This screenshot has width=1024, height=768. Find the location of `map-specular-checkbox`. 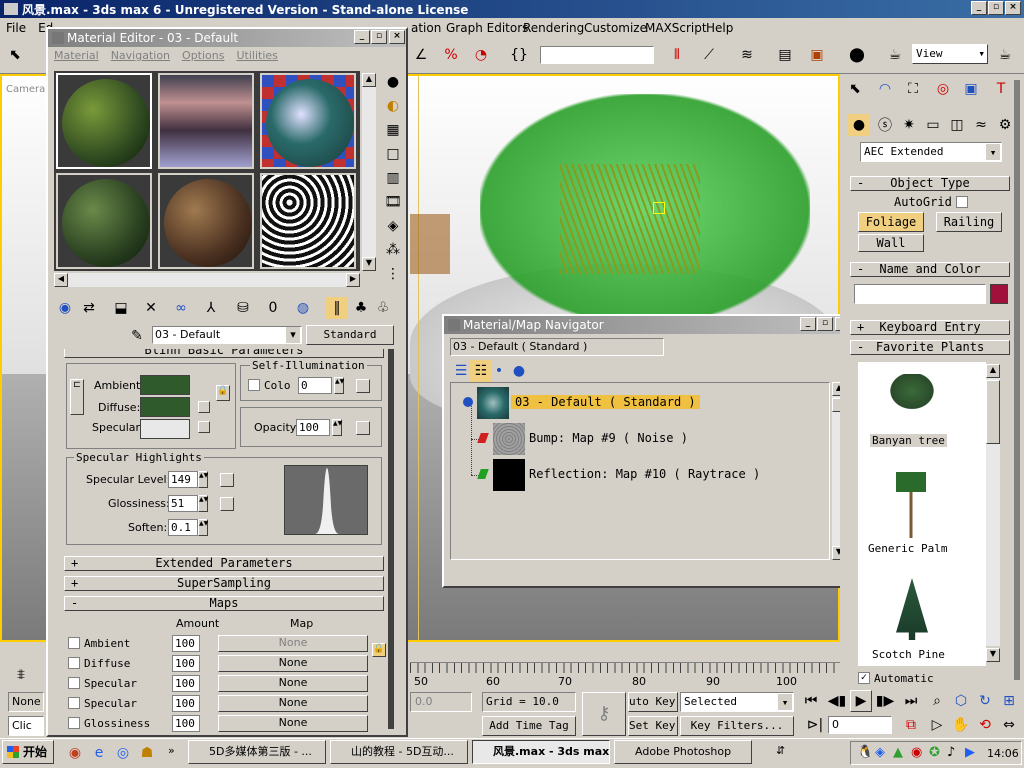

map-specular-checkbox is located at coordinates (74, 683).